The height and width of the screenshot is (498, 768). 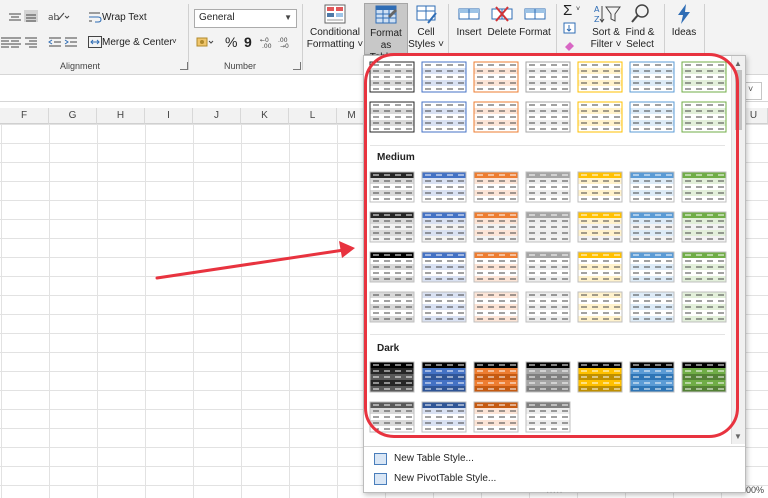 I want to click on align-right-icon, so click(x=31, y=42).